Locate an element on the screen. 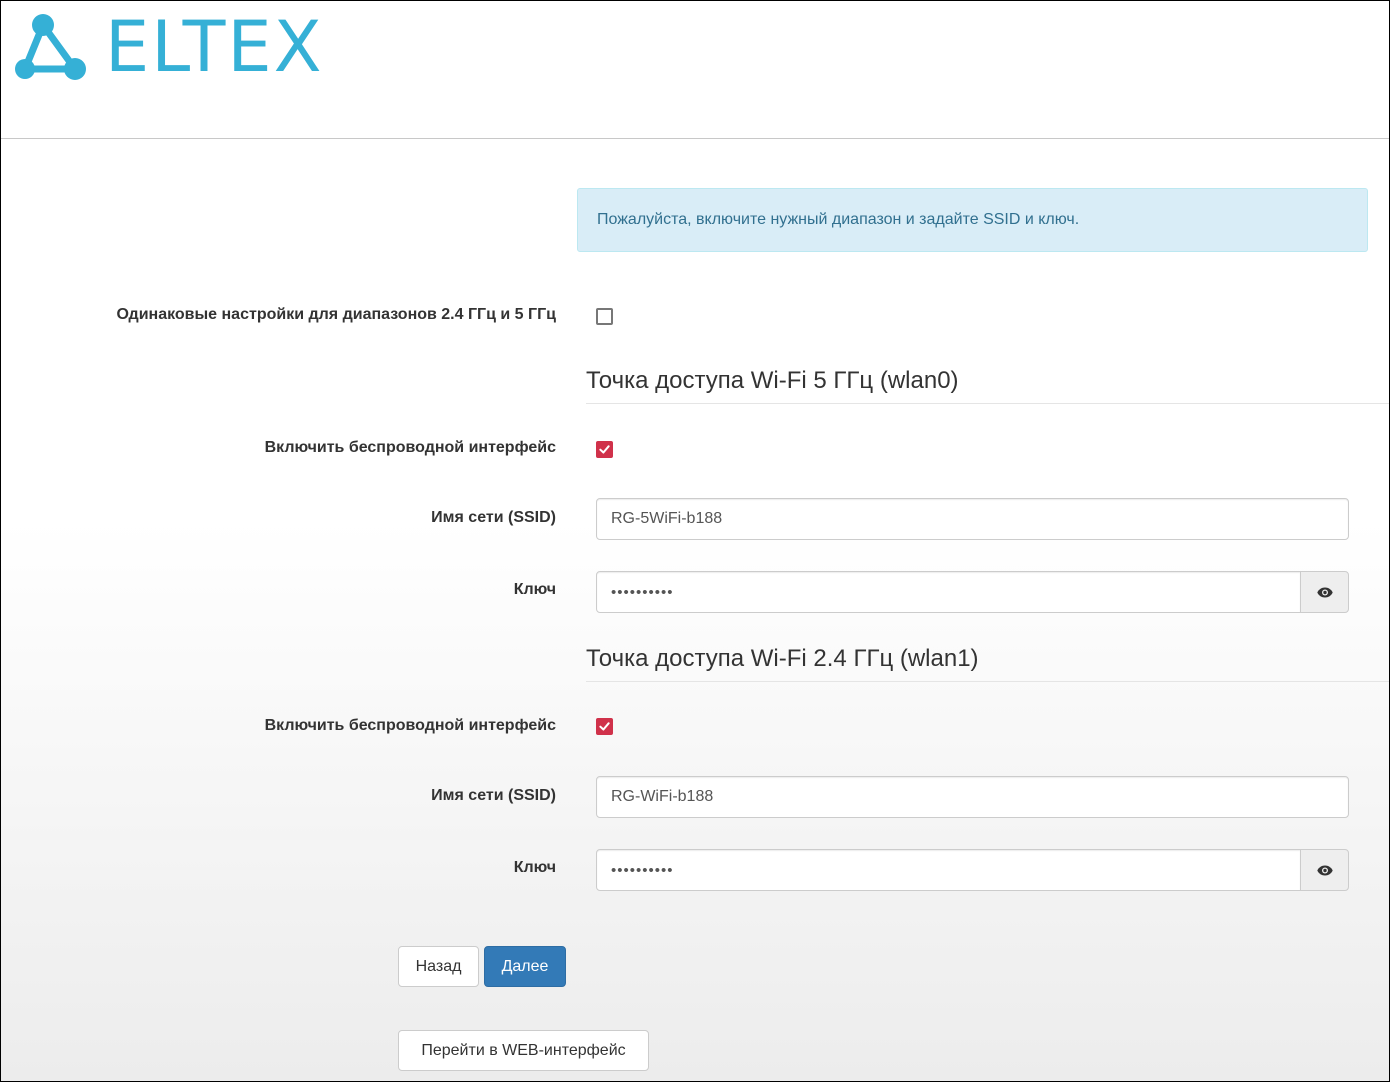 The height and width of the screenshot is (1082, 1390). wlan1-ssid-input is located at coordinates (972, 797).